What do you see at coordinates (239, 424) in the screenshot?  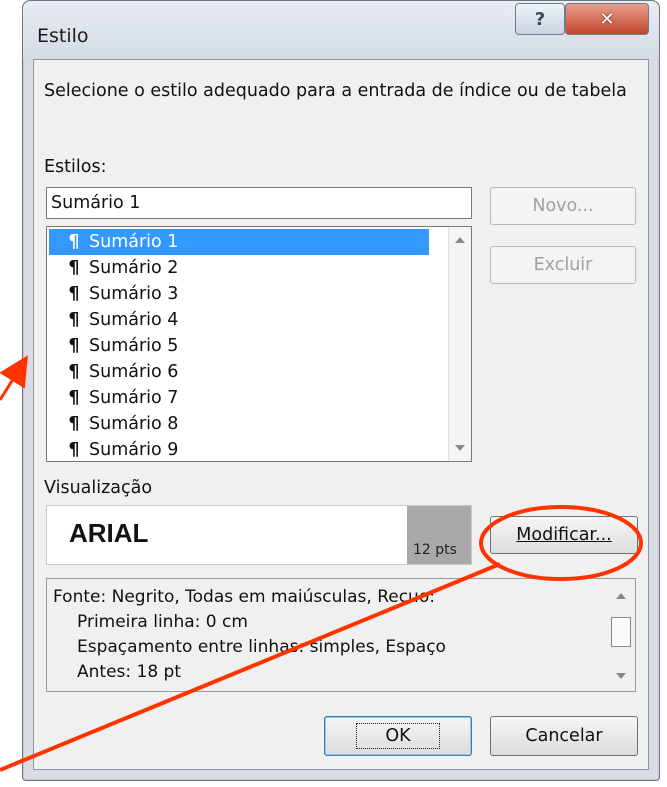 I see `style-list-item: ¶ Sumário 8` at bounding box center [239, 424].